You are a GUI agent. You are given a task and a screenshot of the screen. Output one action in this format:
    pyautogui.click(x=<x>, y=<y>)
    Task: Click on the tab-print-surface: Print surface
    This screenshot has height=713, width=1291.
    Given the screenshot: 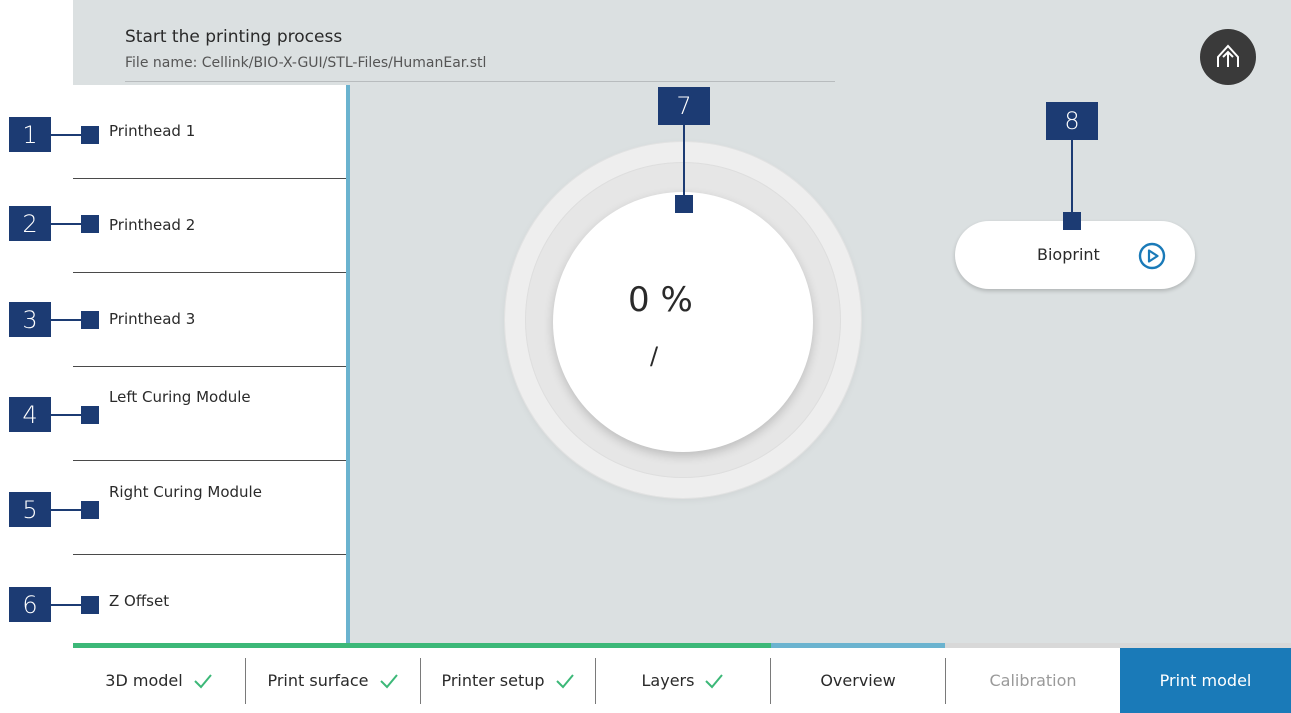 What is the action you would take?
    pyautogui.click(x=333, y=680)
    